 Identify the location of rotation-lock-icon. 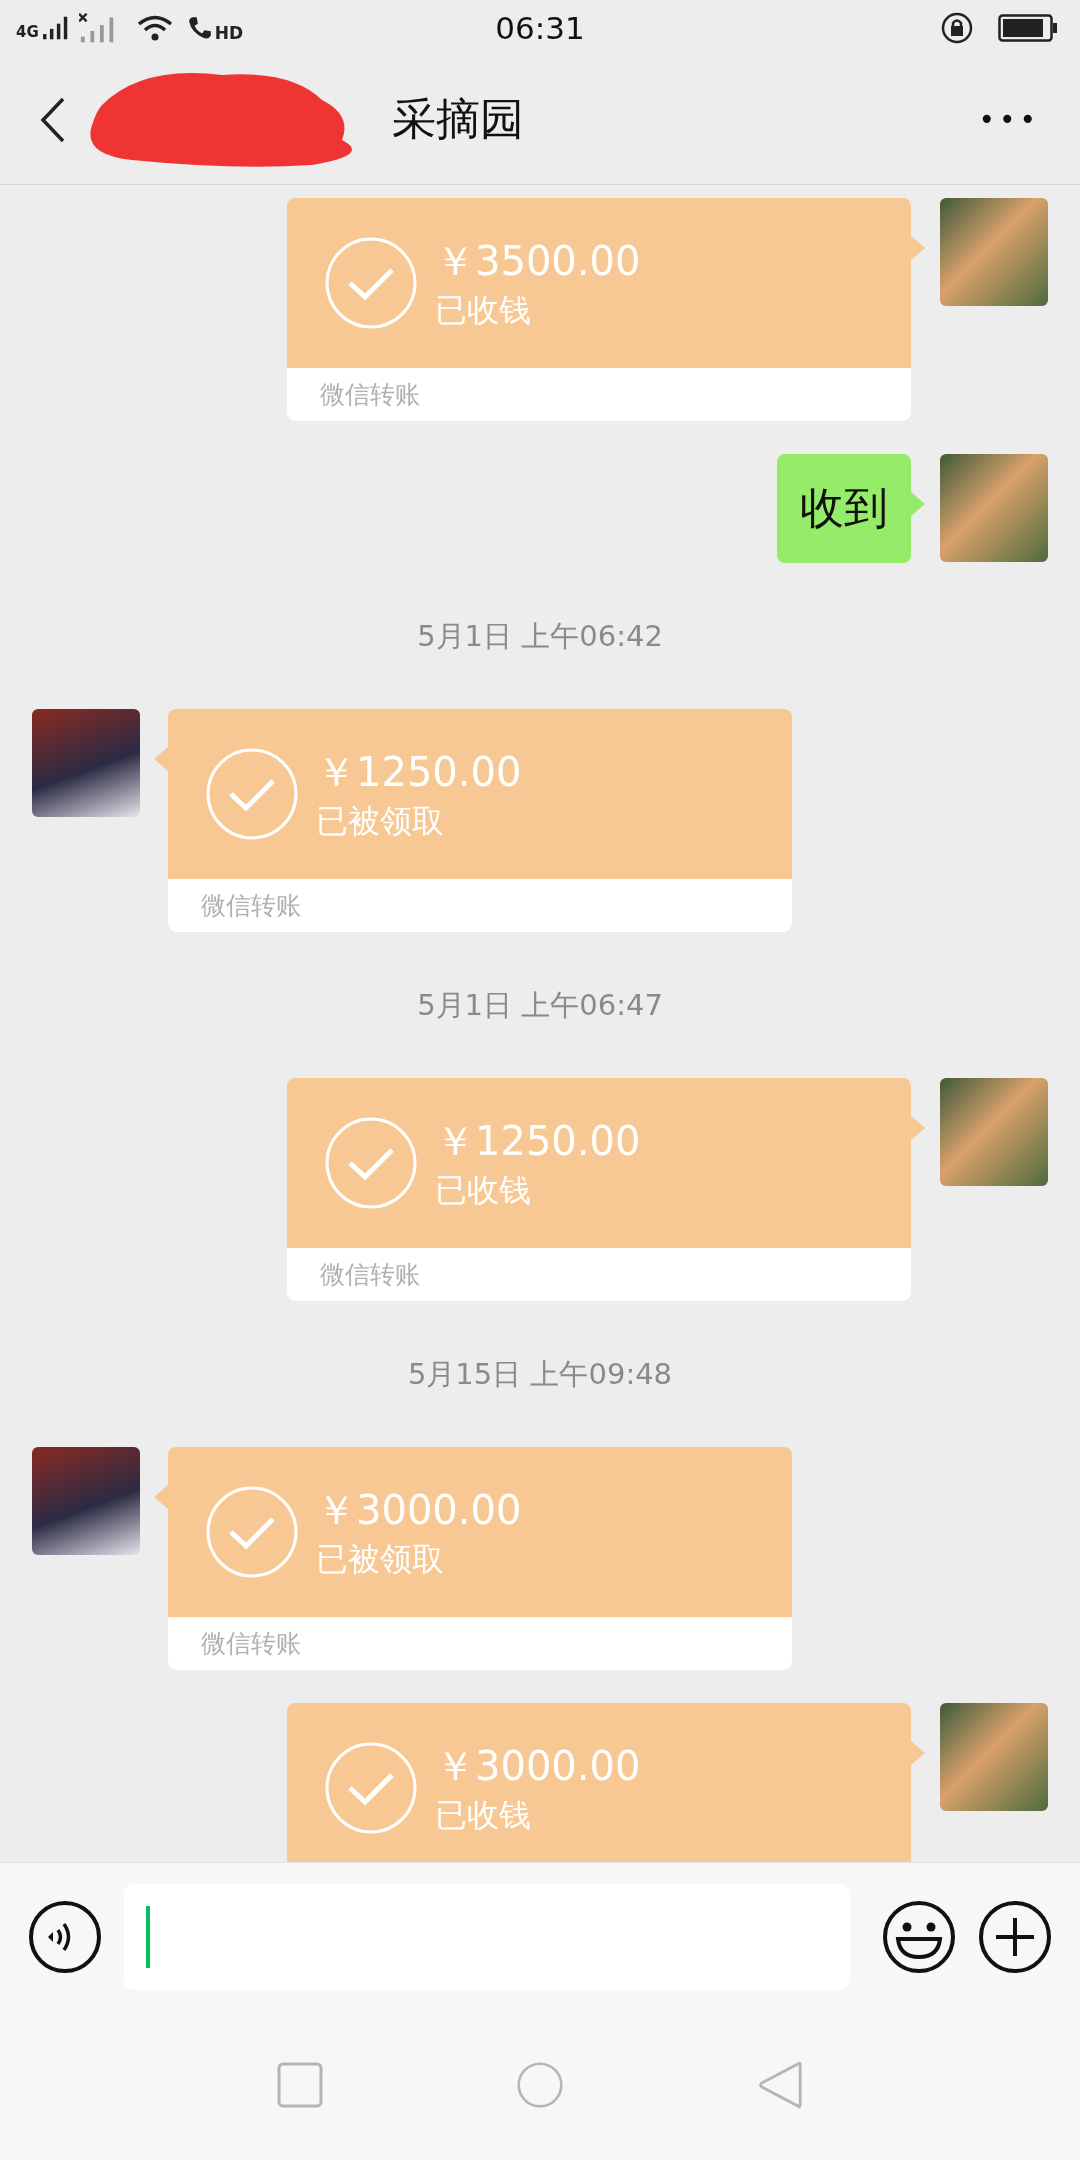
(957, 27).